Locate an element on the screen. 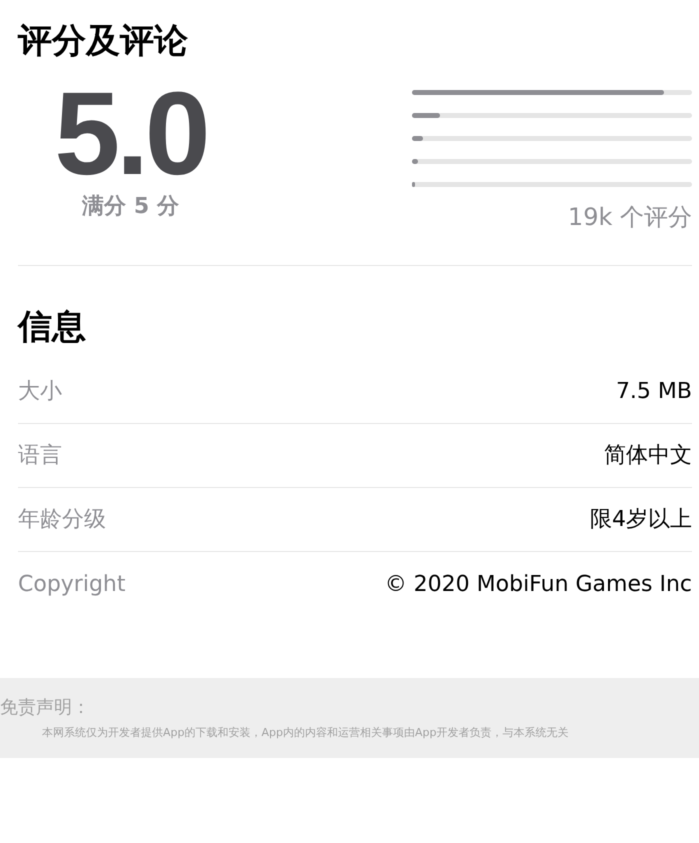 The width and height of the screenshot is (699, 843). info-value: 限4岁以上 is located at coordinates (641, 520).